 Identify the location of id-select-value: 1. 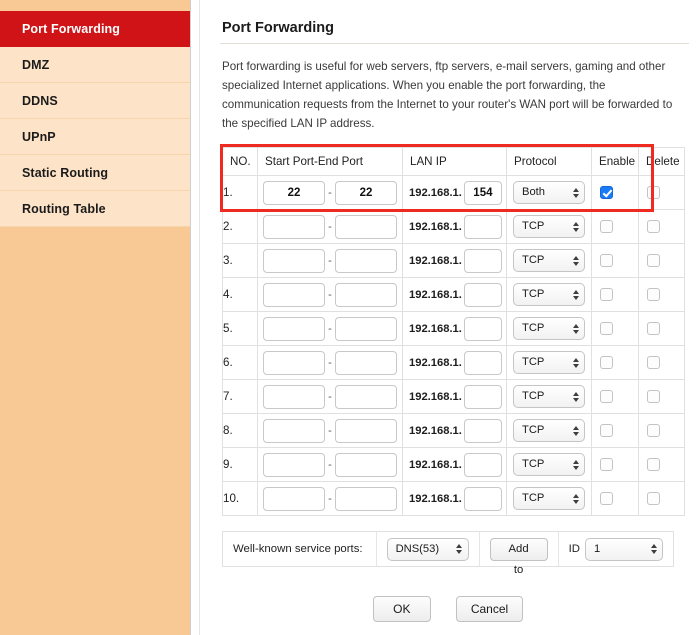
(597, 548).